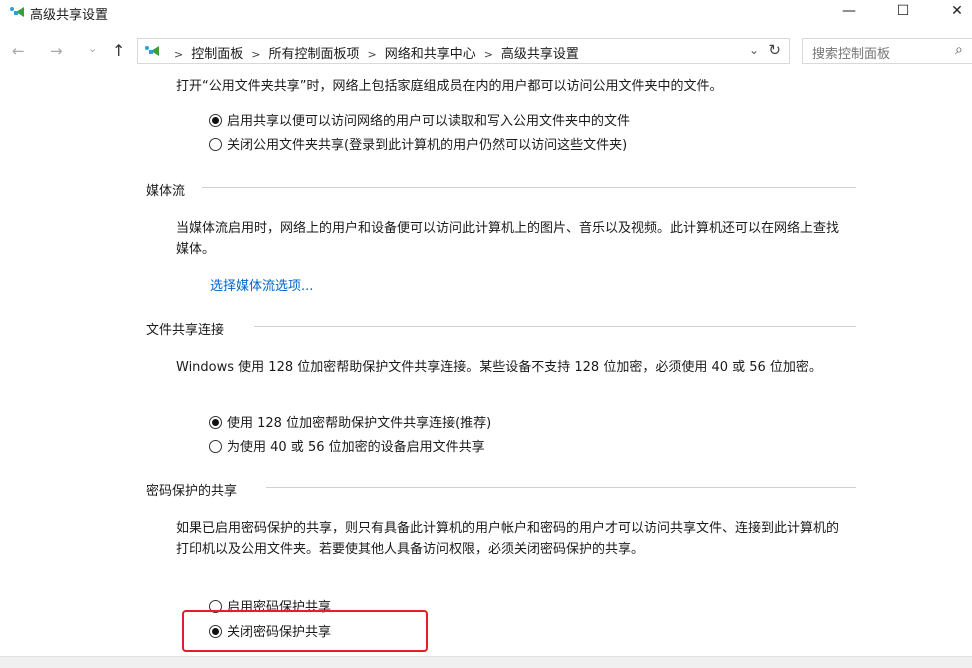  What do you see at coordinates (427, 145) in the screenshot?
I see `radio-label: 关闭公用文件夹共享(登录到此计算机的用户仍然可以访问这些文件夹)` at bounding box center [427, 145].